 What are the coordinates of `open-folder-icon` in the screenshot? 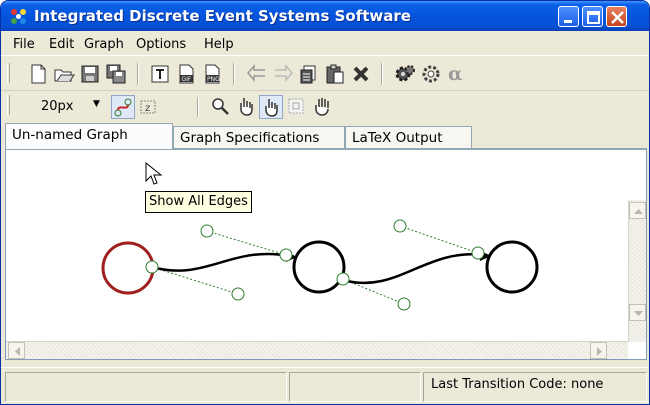 It's located at (64, 74).